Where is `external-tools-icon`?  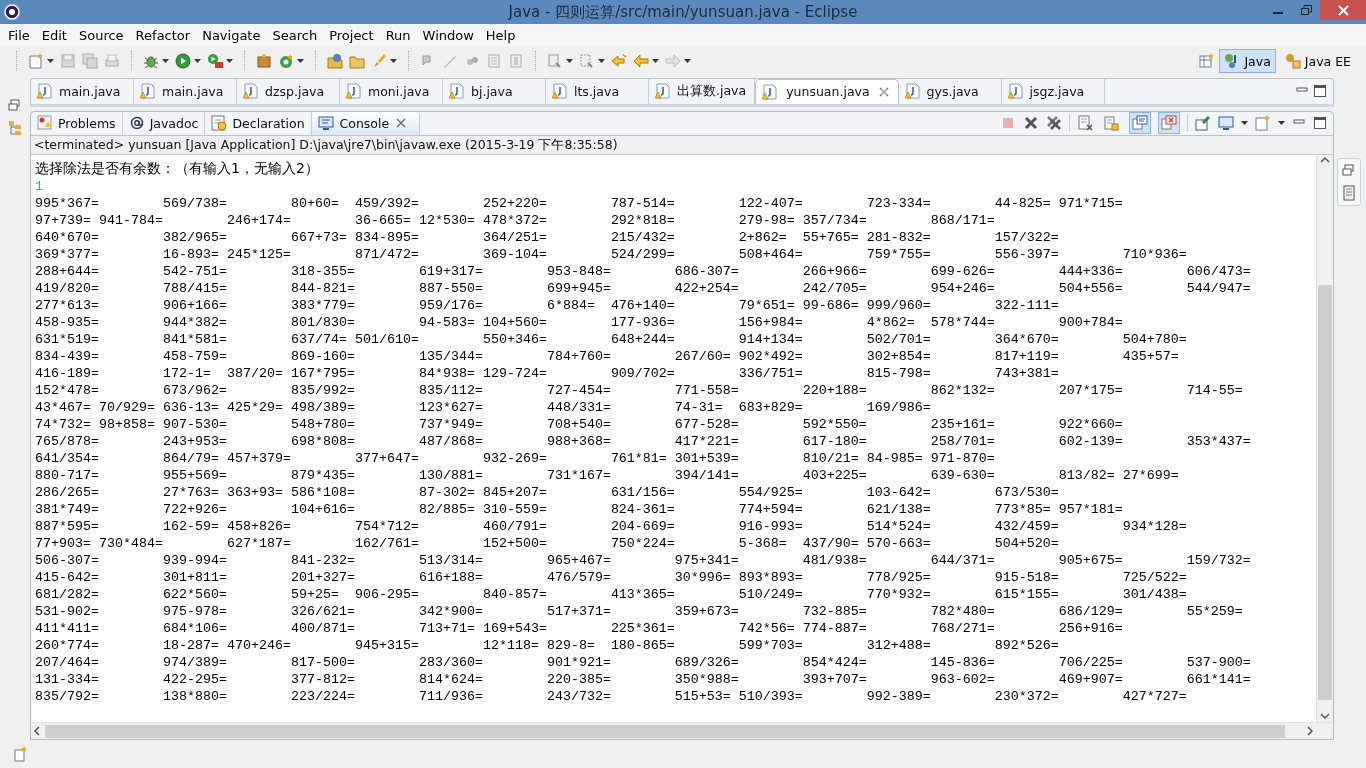 external-tools-icon is located at coordinates (215, 61).